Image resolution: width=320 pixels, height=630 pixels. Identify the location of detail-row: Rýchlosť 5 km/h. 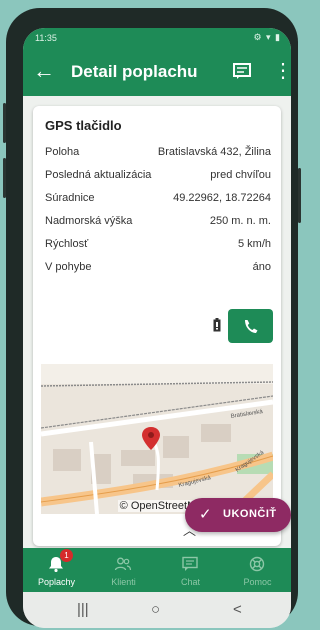
(158, 245).